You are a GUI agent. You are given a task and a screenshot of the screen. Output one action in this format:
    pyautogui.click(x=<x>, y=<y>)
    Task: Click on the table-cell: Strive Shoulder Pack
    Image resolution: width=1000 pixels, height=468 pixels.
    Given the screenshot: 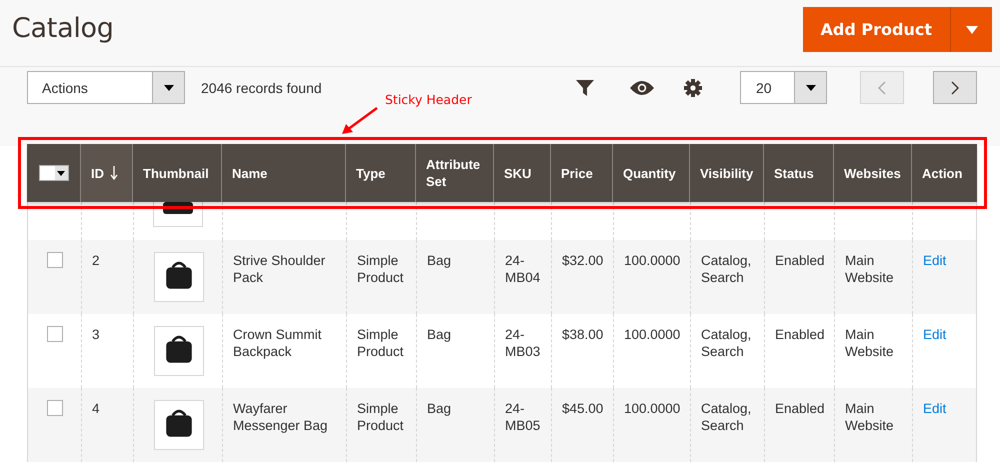 What is the action you would take?
    pyautogui.click(x=279, y=269)
    